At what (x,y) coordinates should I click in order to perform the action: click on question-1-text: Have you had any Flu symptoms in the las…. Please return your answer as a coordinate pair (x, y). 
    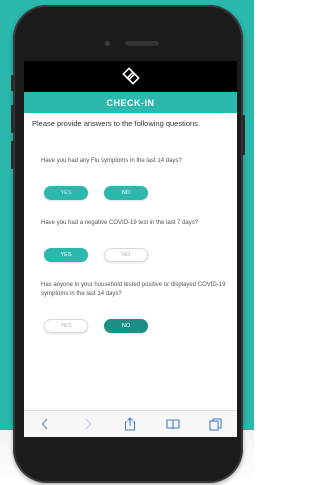
    Looking at the image, I should click on (111, 161).